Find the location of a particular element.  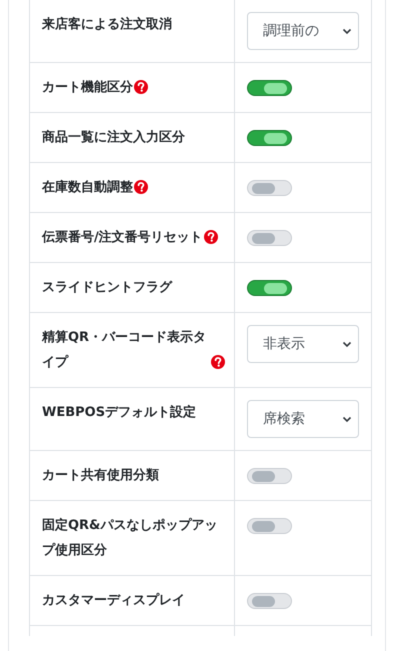

setting-label: 固定QR&パスなしポップアップ使用区分 is located at coordinates (130, 538).